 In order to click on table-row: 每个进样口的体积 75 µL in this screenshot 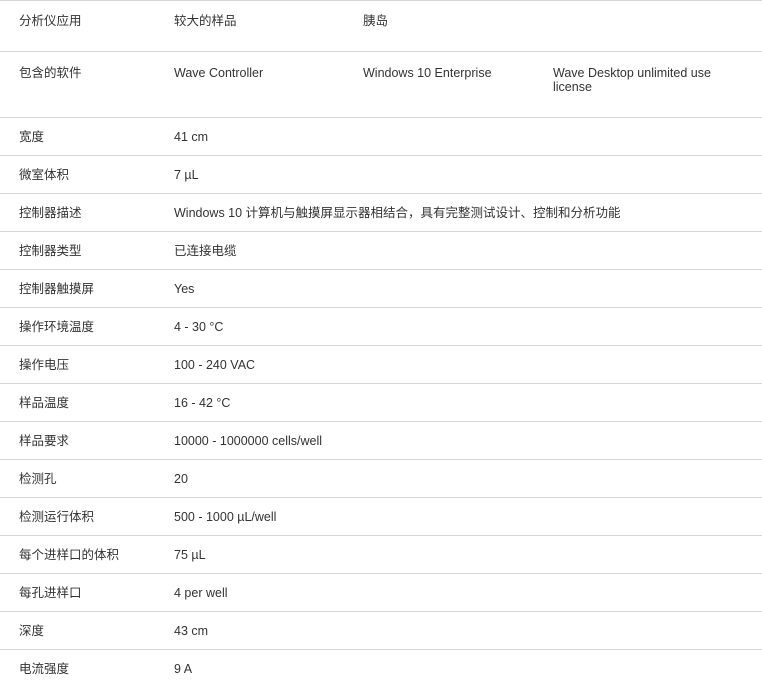, I will do `click(381, 555)`.